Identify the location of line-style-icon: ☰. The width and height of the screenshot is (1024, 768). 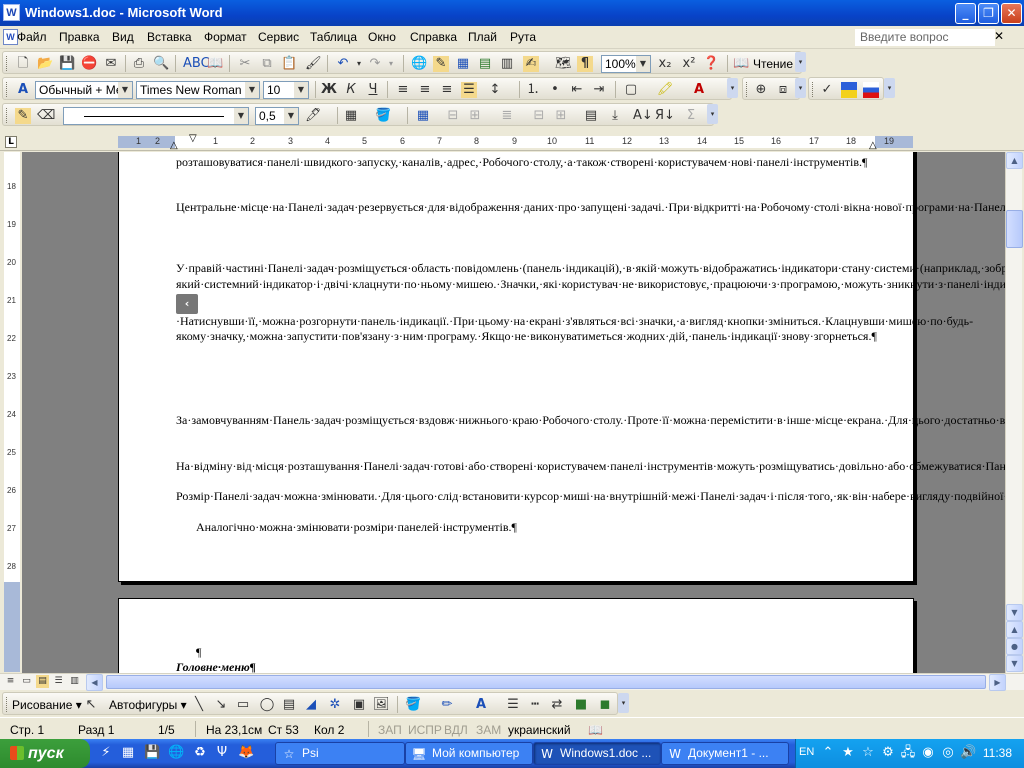
(513, 705).